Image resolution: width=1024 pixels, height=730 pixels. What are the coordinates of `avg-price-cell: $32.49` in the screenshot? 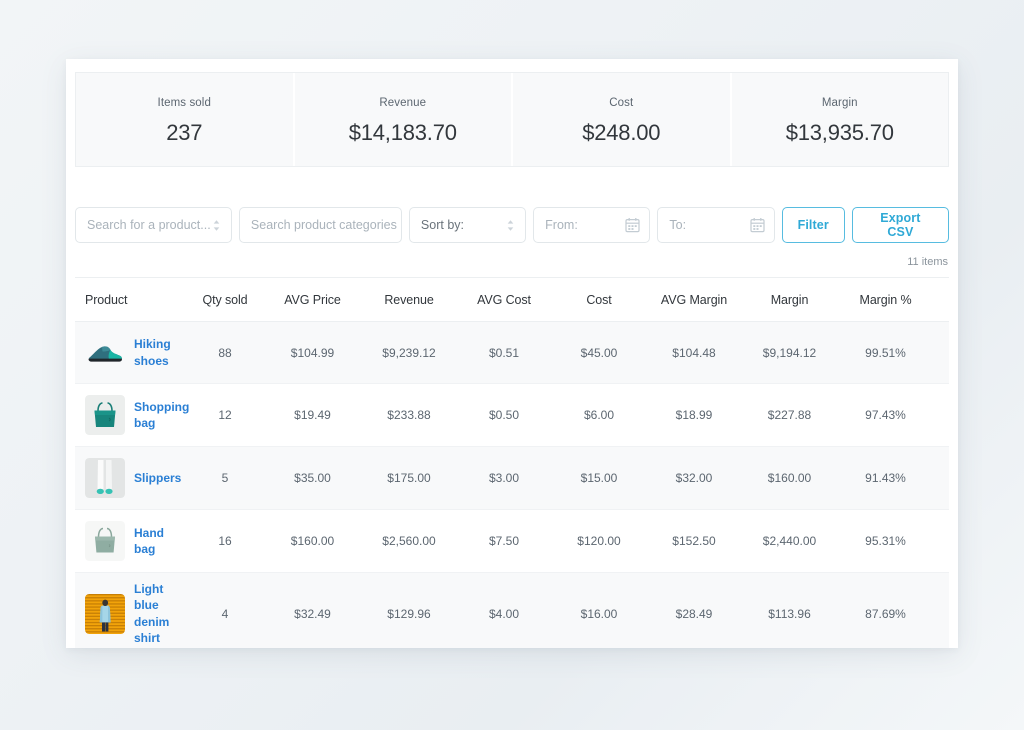 It's located at (312, 613).